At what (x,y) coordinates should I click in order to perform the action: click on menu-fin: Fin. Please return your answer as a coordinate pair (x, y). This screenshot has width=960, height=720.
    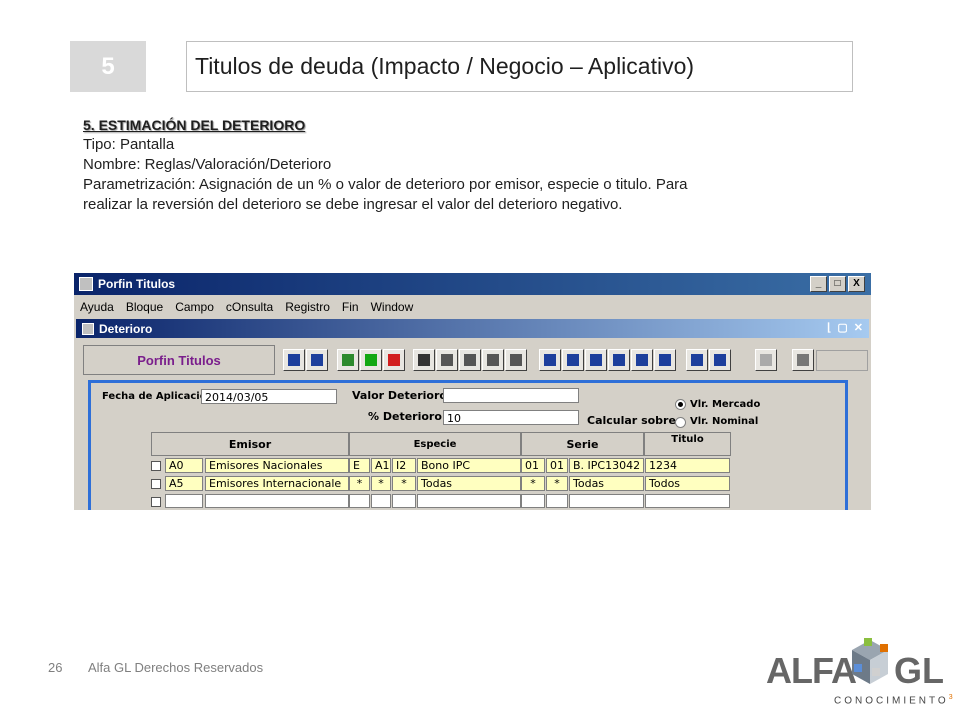
    Looking at the image, I should click on (350, 307).